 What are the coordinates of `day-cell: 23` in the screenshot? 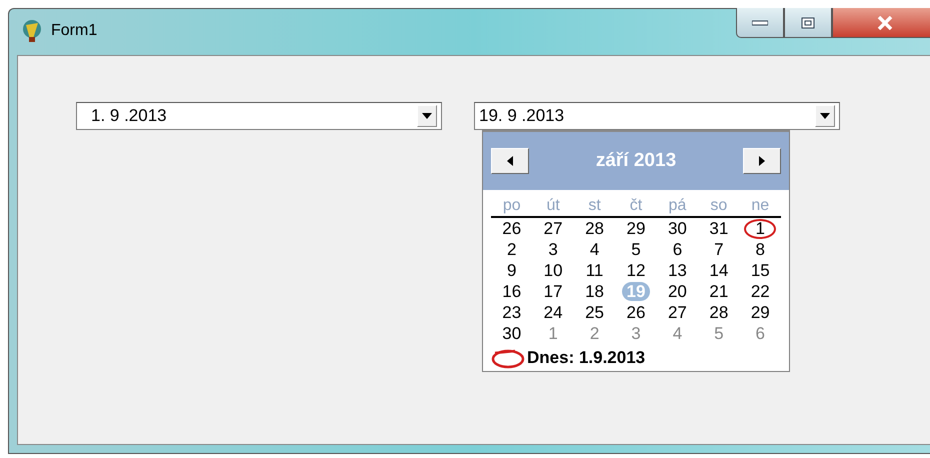 It's located at (512, 312).